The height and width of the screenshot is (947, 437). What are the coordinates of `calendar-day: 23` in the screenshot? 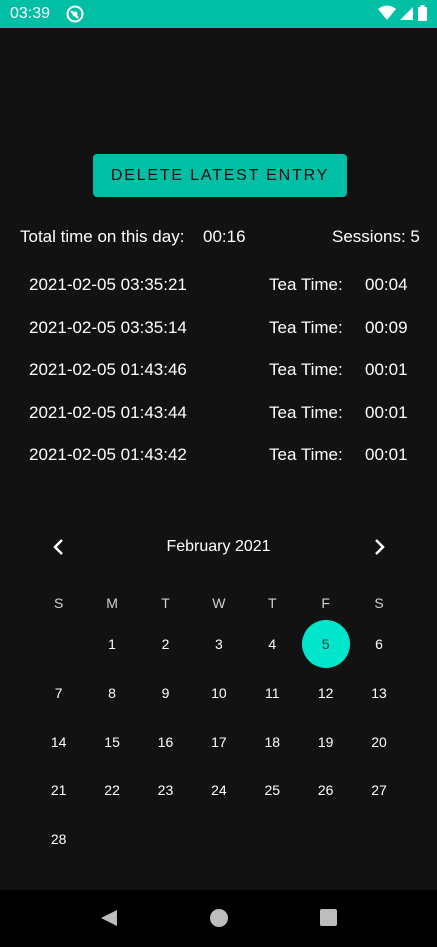 It's located at (165, 790).